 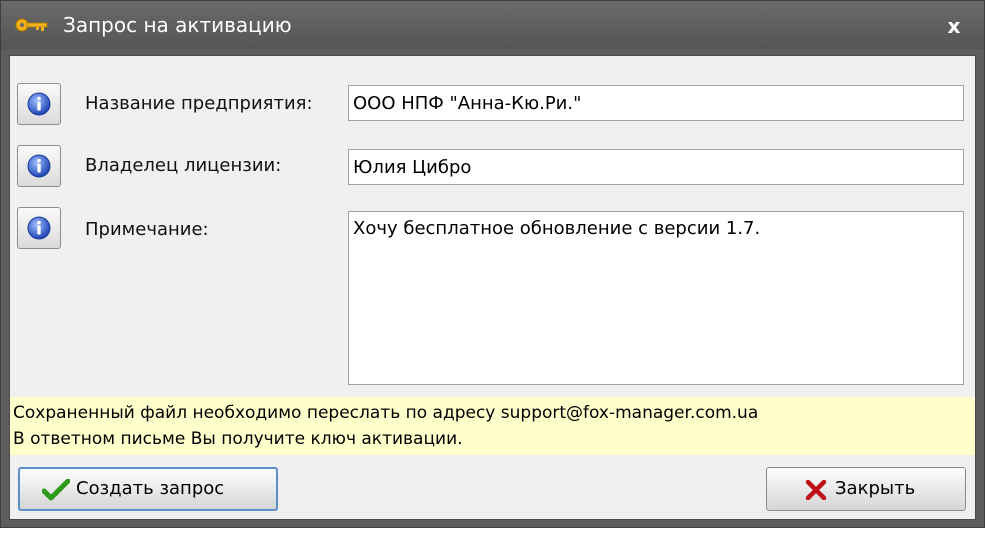 I want to click on company-info-button, so click(x=39, y=104).